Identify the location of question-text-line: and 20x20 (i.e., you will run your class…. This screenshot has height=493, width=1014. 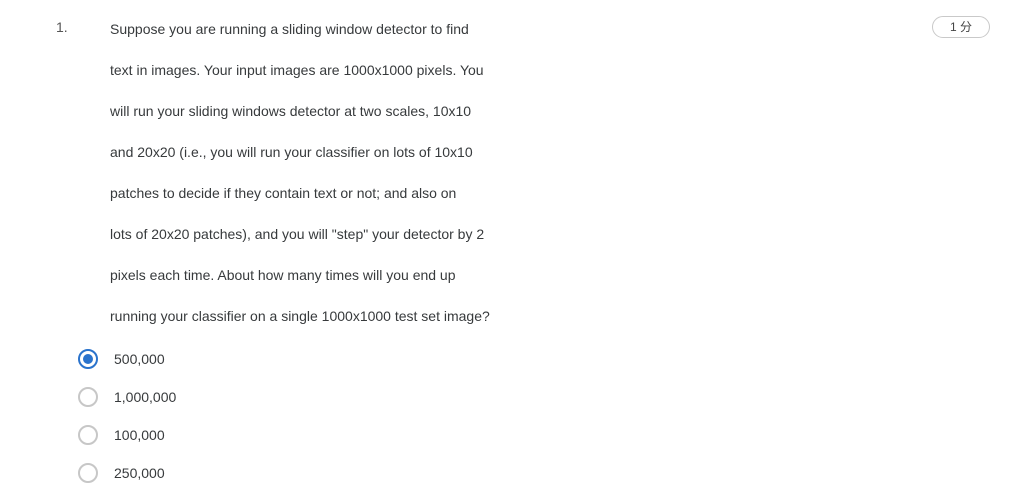
(291, 152).